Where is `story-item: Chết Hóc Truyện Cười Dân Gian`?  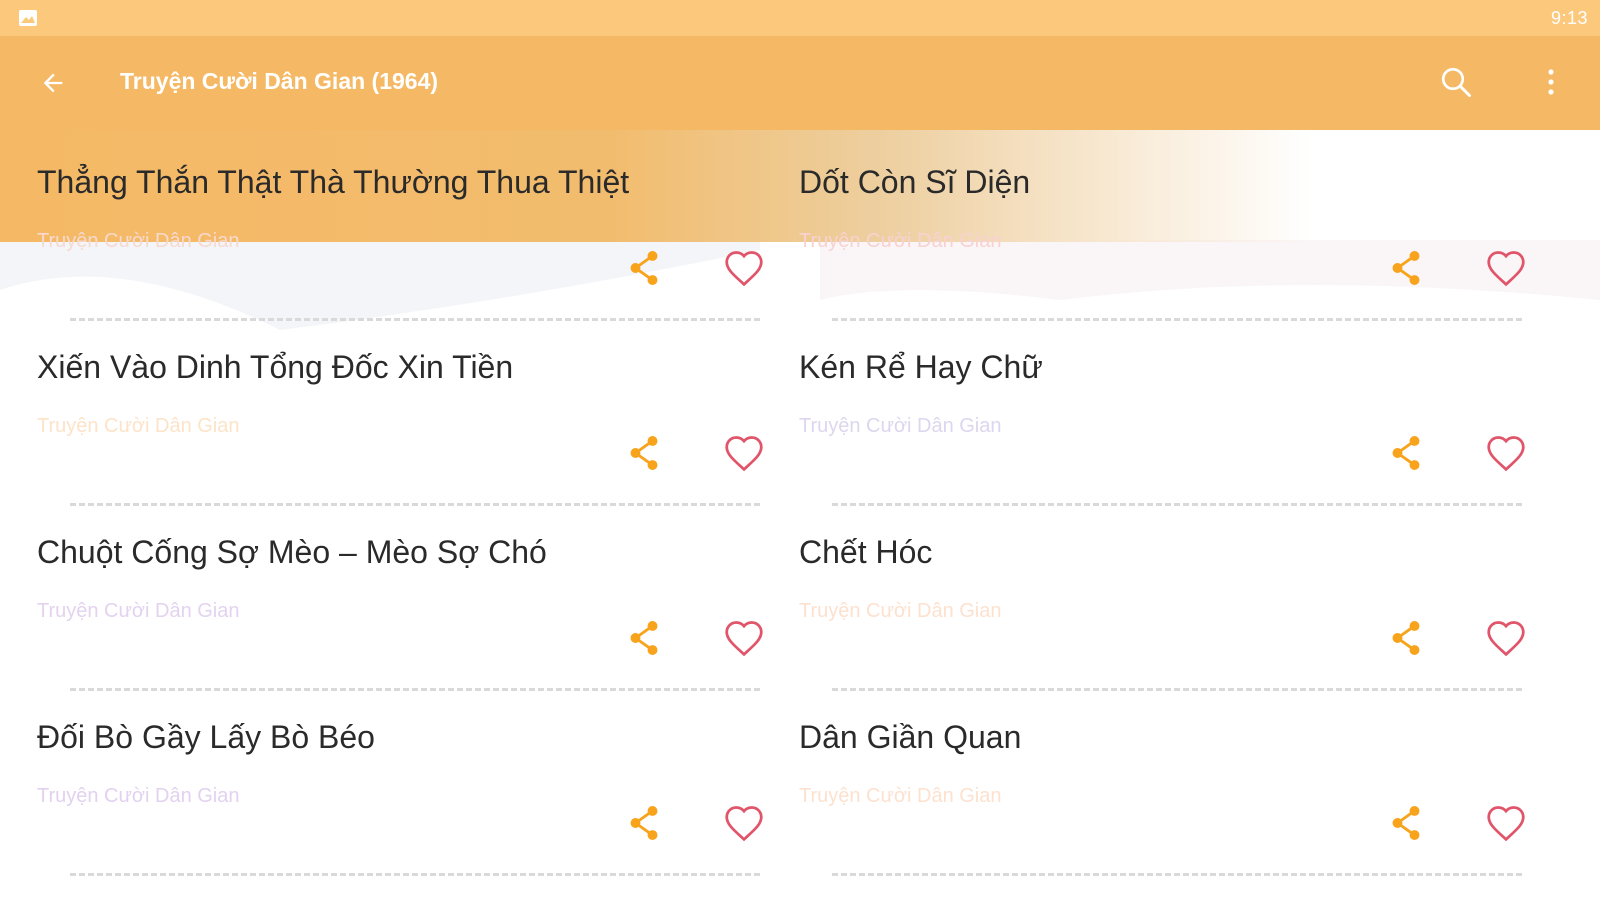
story-item: Chết Hóc Truyện Cười Dân Gian is located at coordinates (1152, 595).